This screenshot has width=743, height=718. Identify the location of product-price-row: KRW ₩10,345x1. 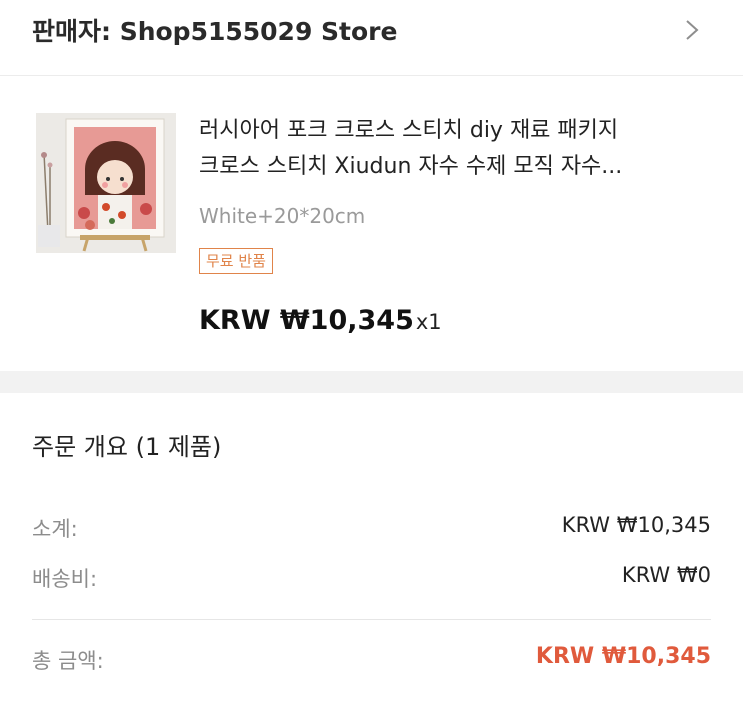
(320, 320).